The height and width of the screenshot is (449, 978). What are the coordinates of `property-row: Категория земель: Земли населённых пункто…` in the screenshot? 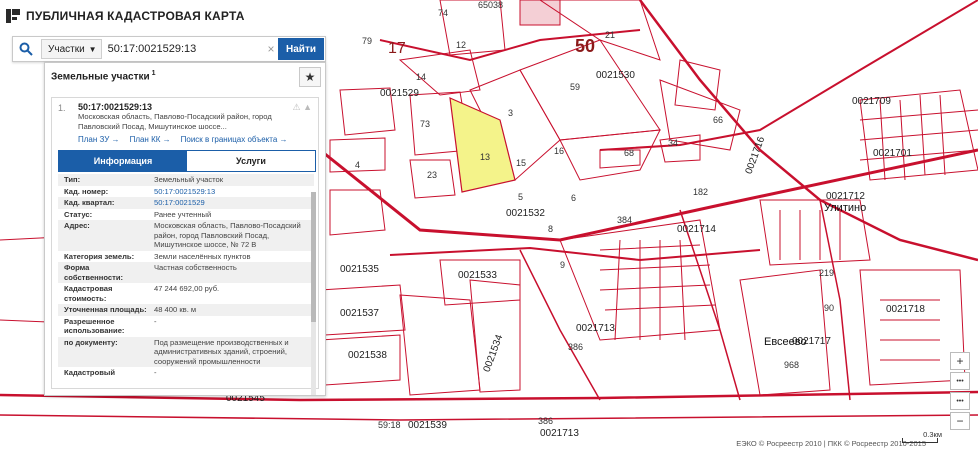 It's located at (186, 257).